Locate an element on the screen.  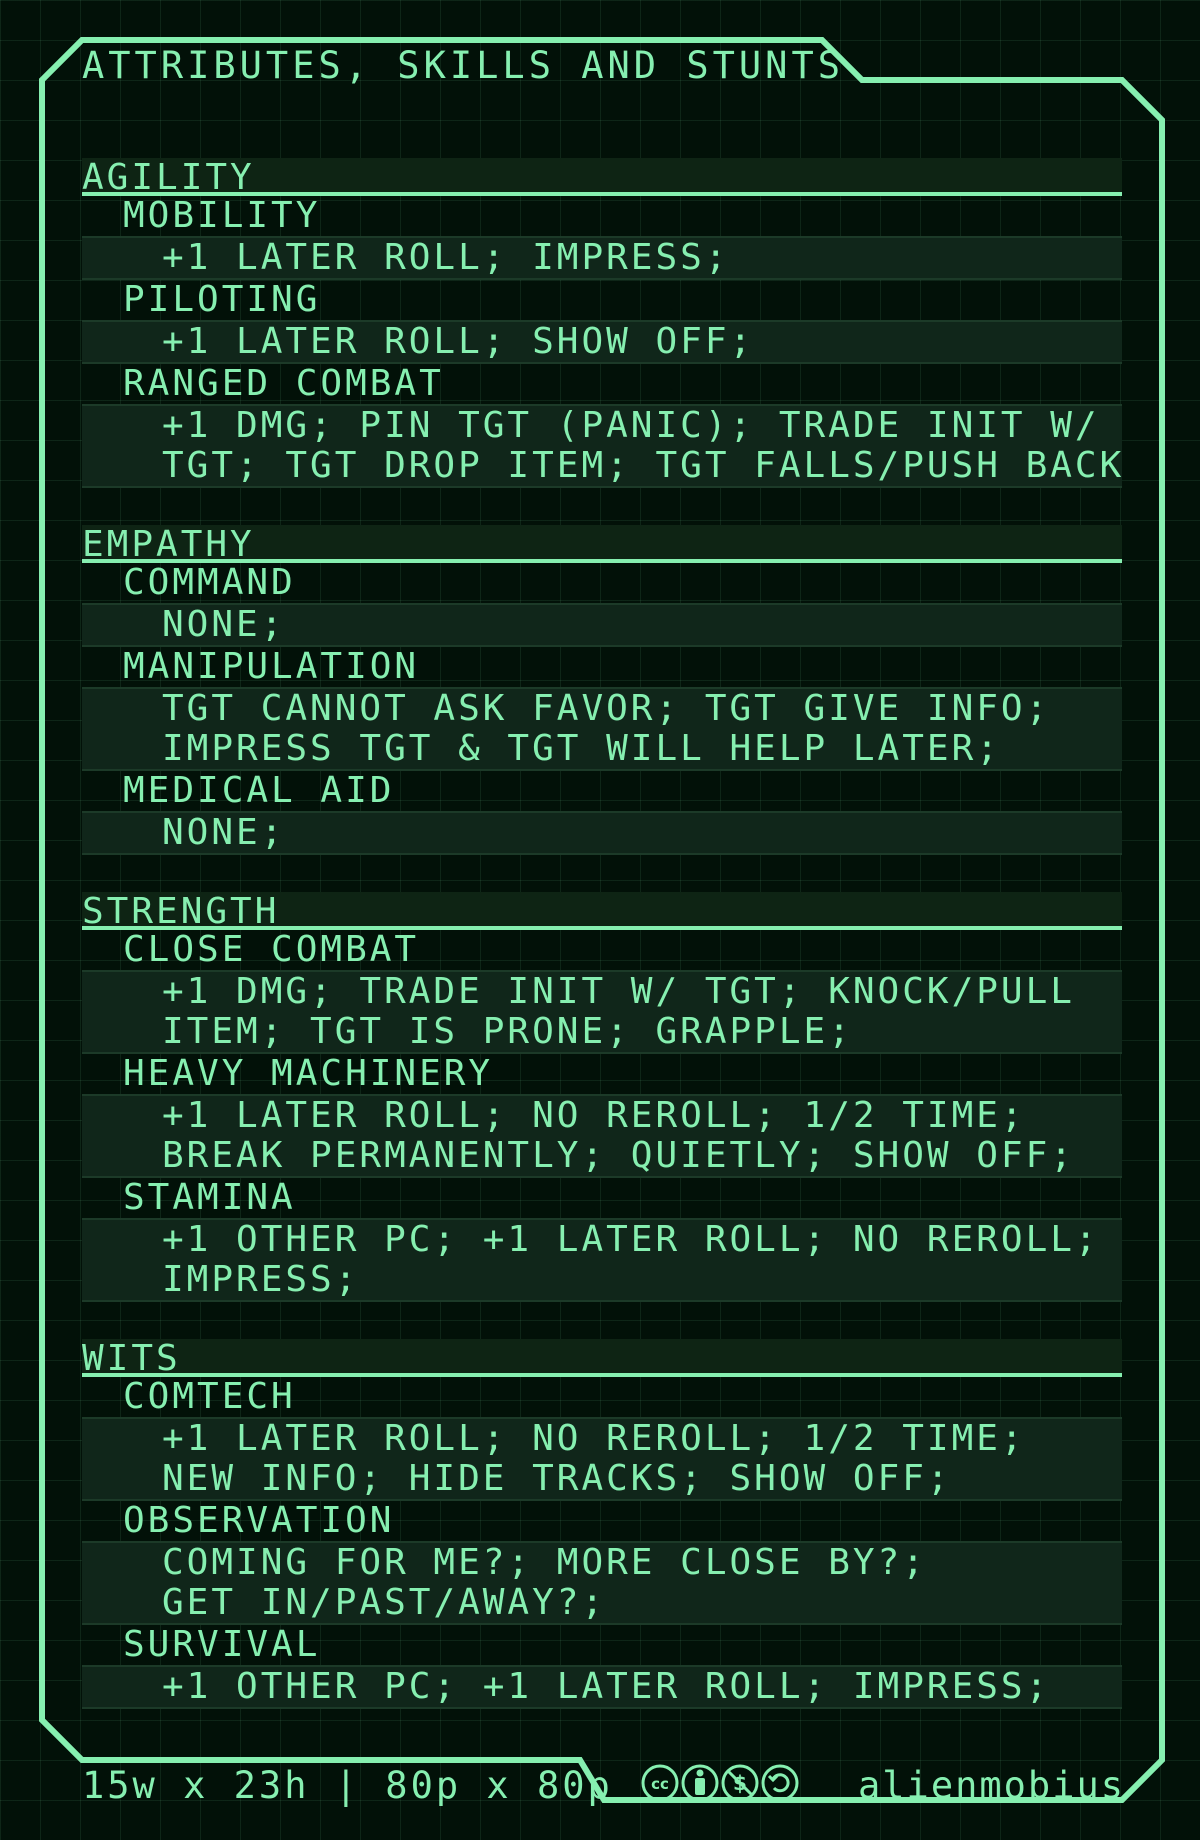
skill-name: STAMINA is located at coordinates (209, 1197).